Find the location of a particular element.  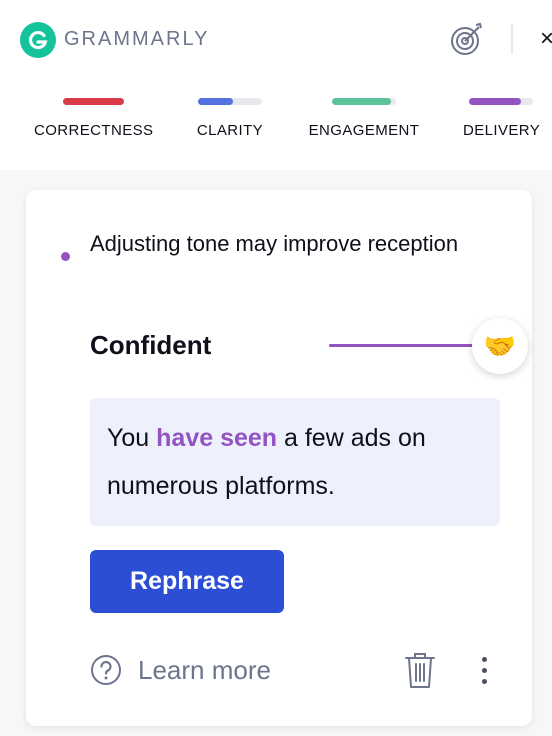

goals-button is located at coordinates (467, 39).